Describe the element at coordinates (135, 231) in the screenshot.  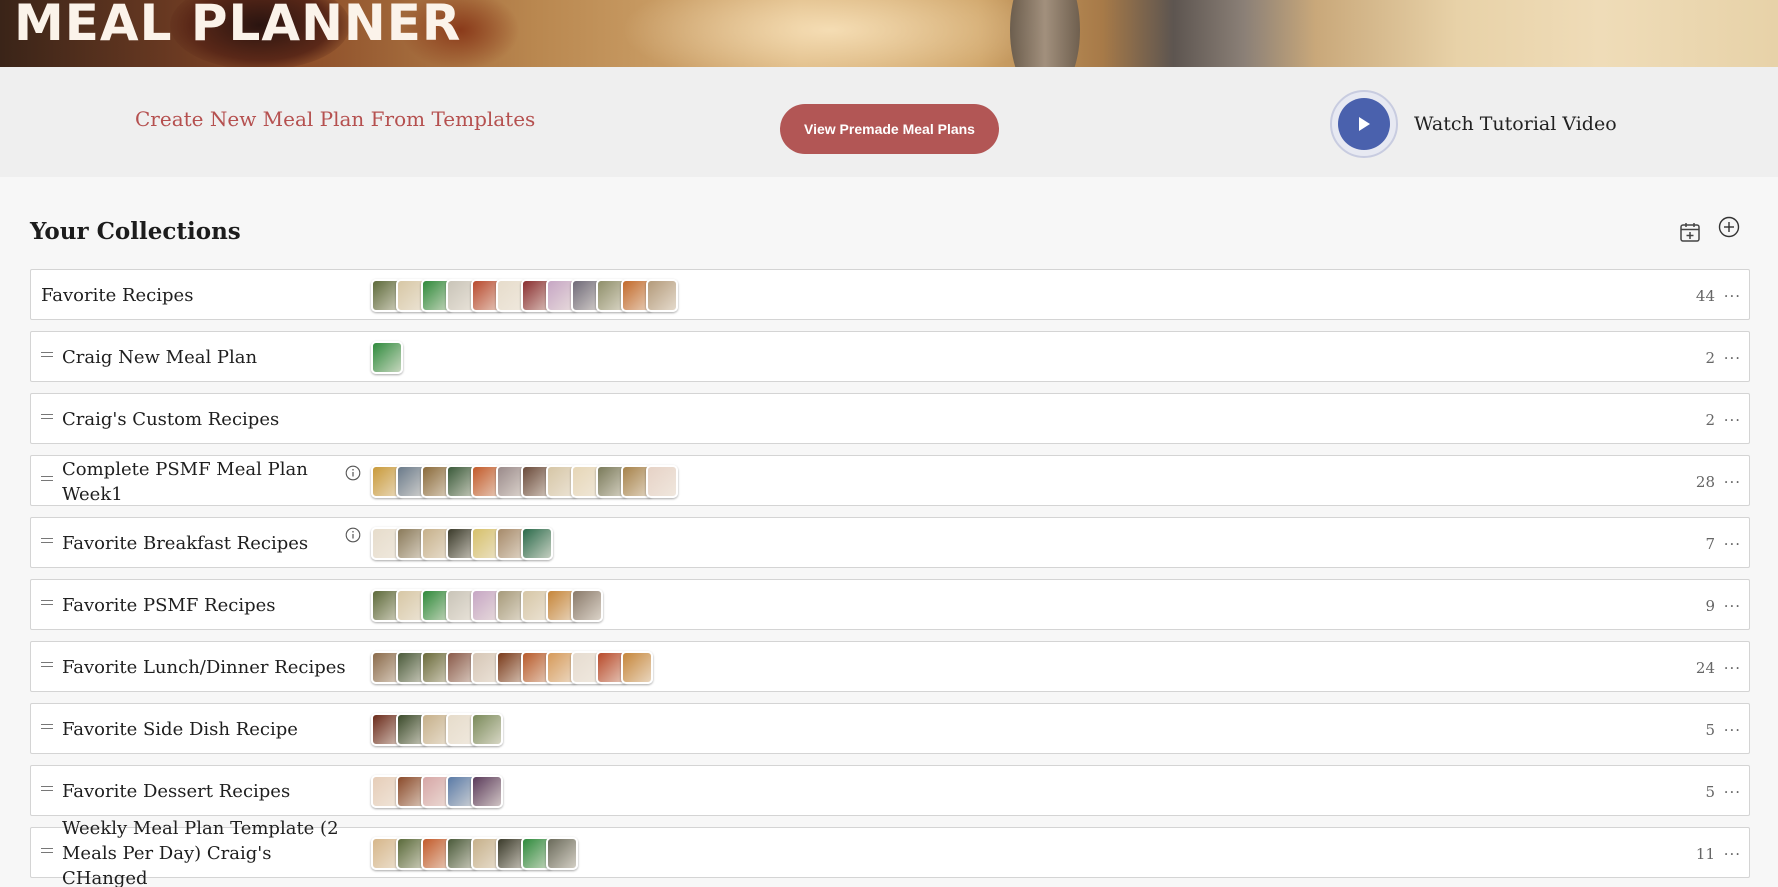
I see `collections-heading: Your Collections` at that location.